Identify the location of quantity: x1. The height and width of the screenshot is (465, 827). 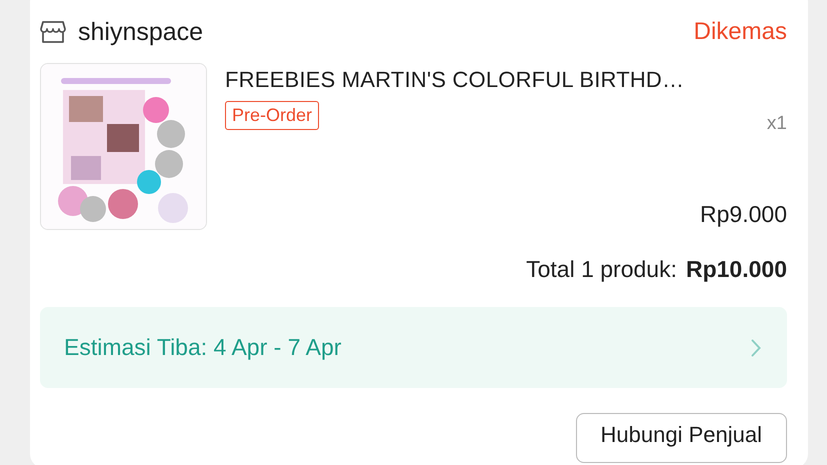
(776, 124).